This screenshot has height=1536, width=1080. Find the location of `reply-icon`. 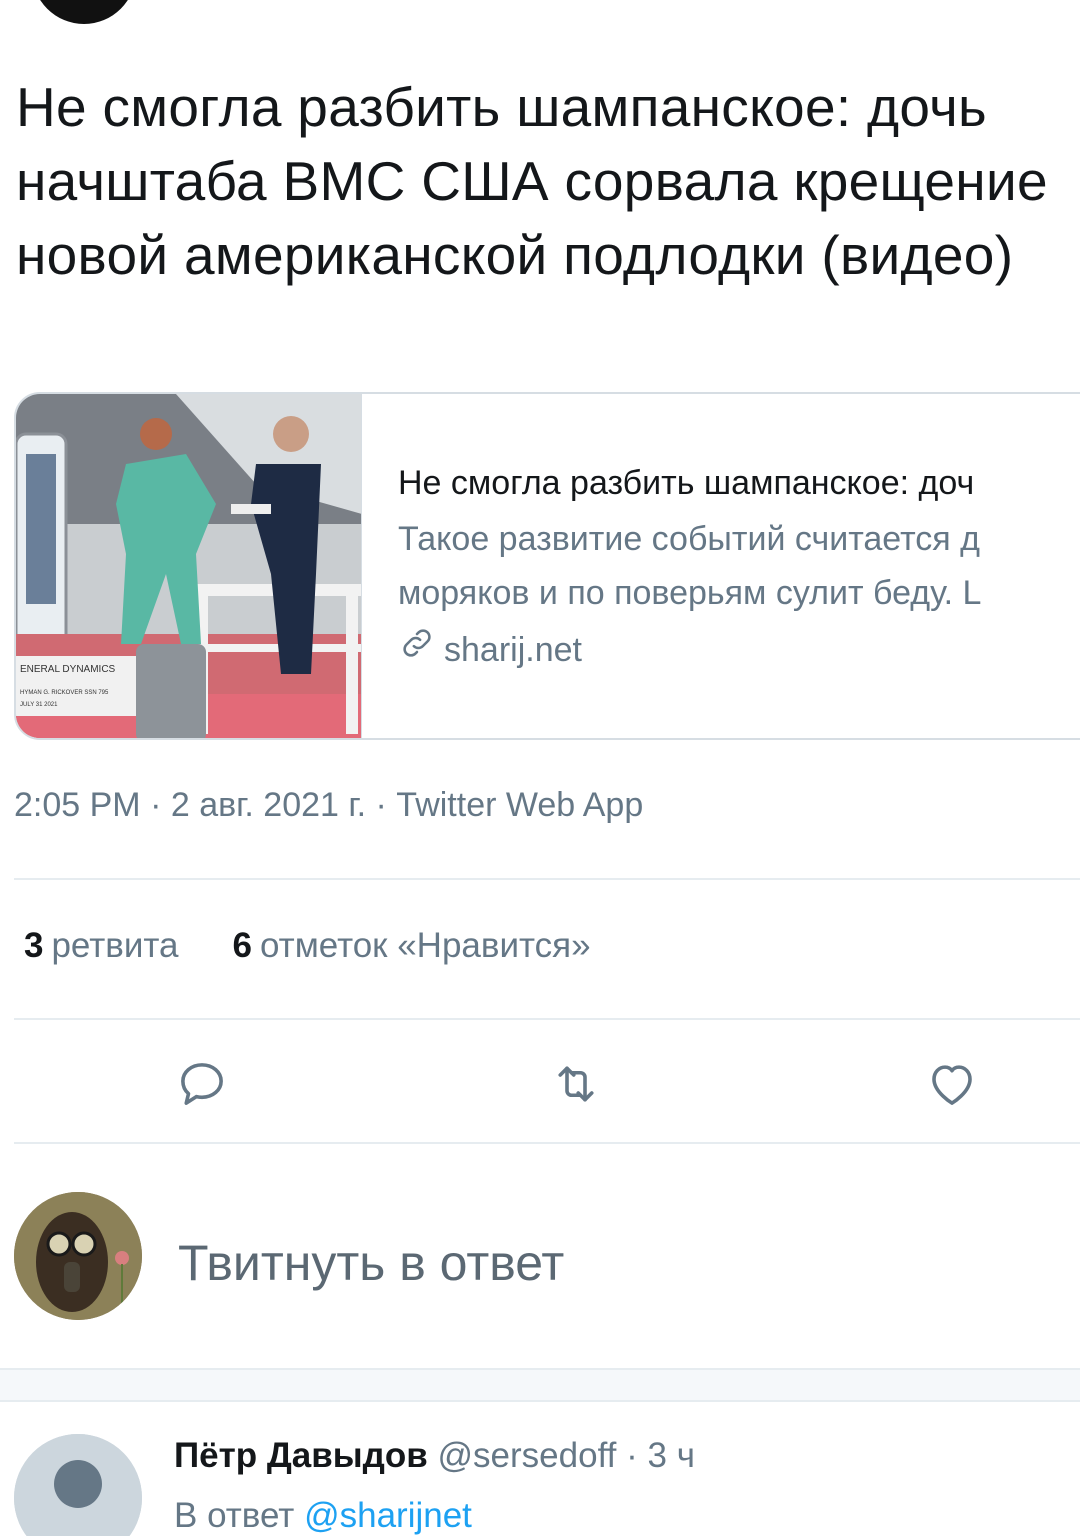

reply-icon is located at coordinates (202, 1084).